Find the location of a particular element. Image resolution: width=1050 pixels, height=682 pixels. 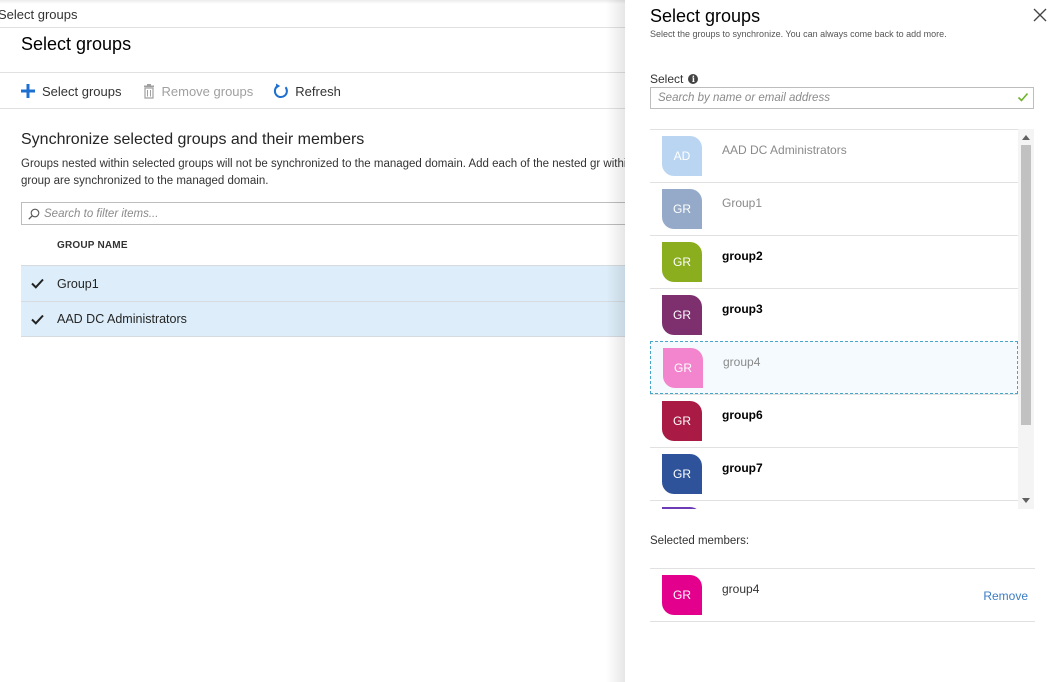

close-icon is located at coordinates (1040, 15).